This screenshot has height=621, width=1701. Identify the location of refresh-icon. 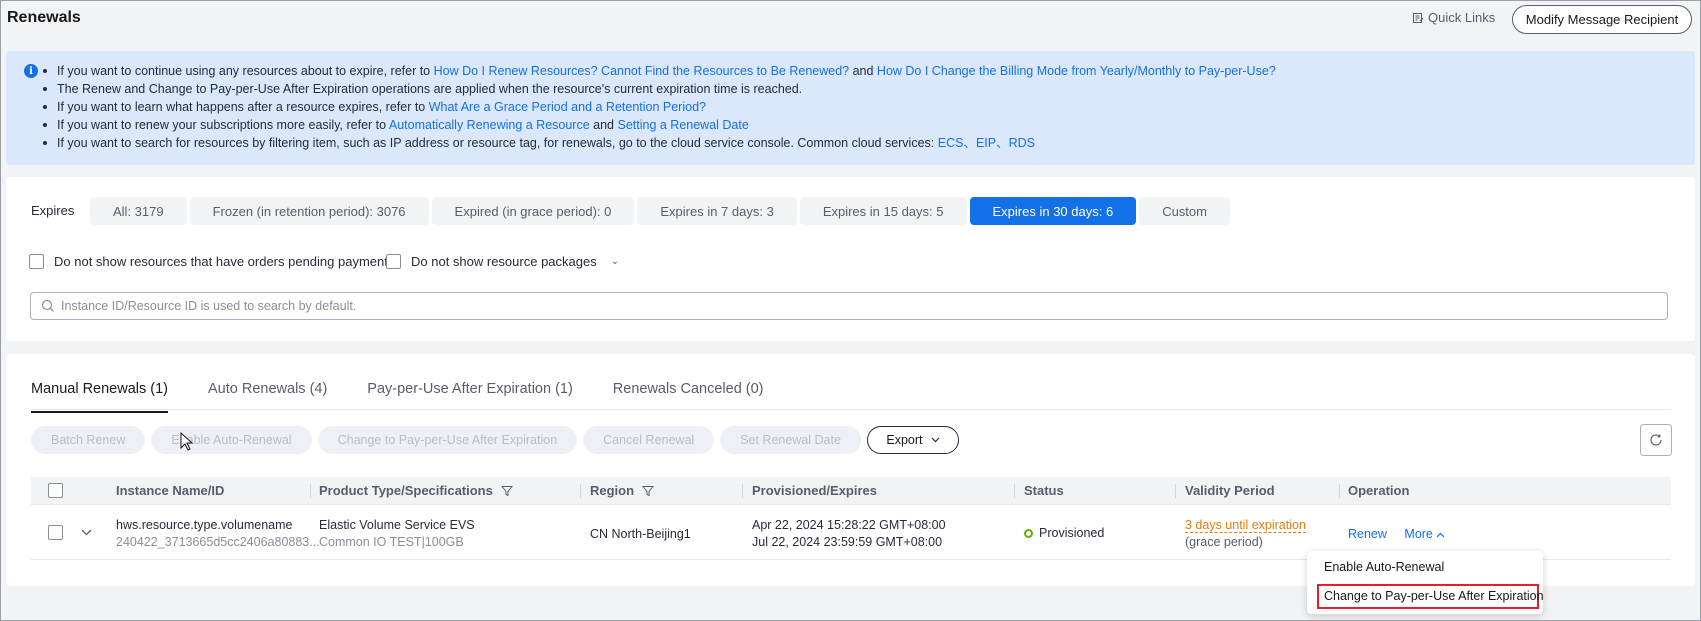
(1656, 440).